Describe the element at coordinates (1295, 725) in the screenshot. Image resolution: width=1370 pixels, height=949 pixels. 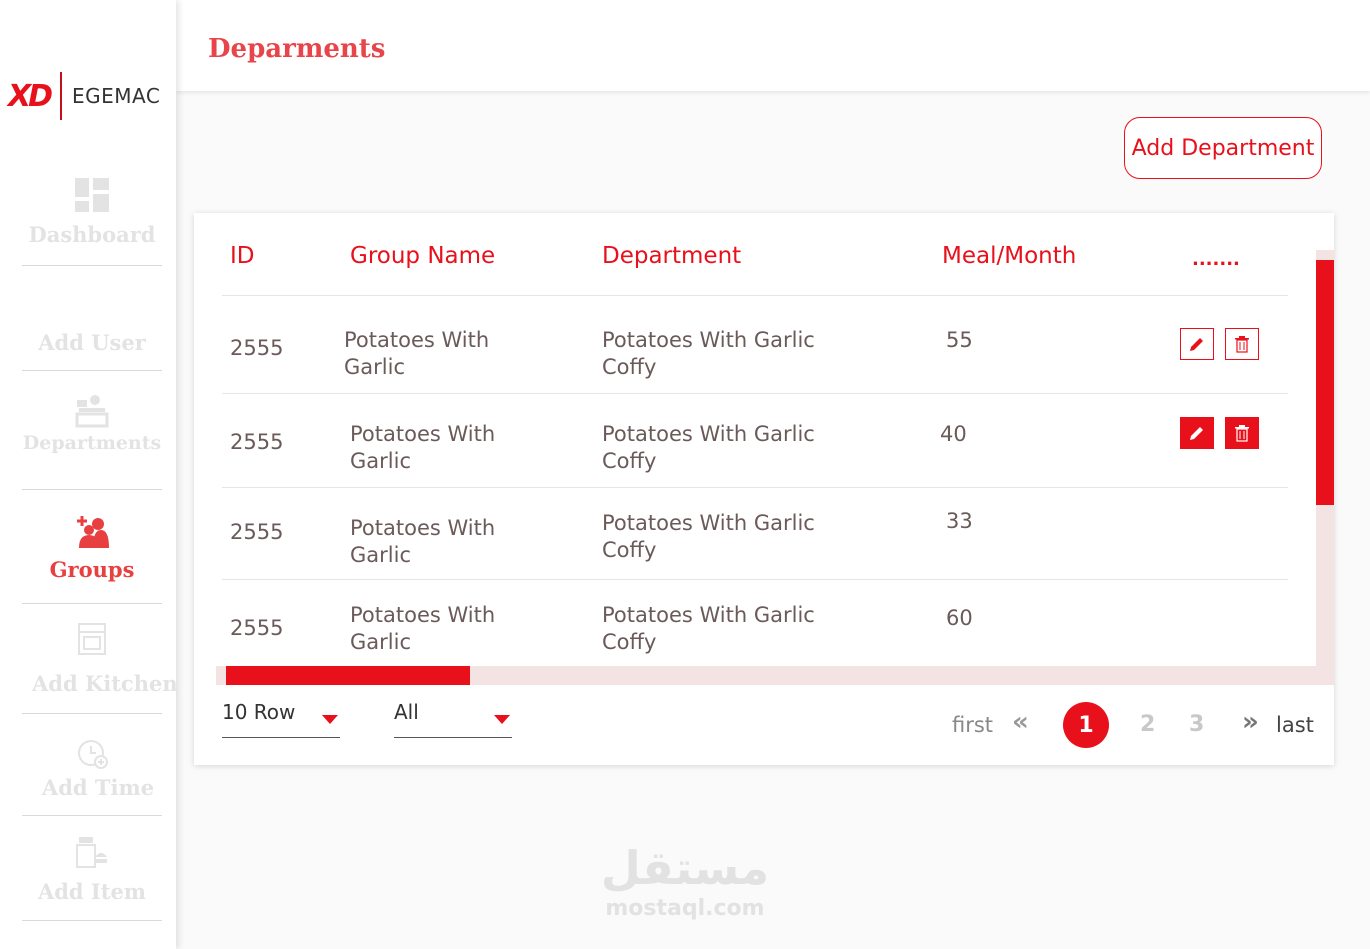
I see `pagination-last: last` at that location.